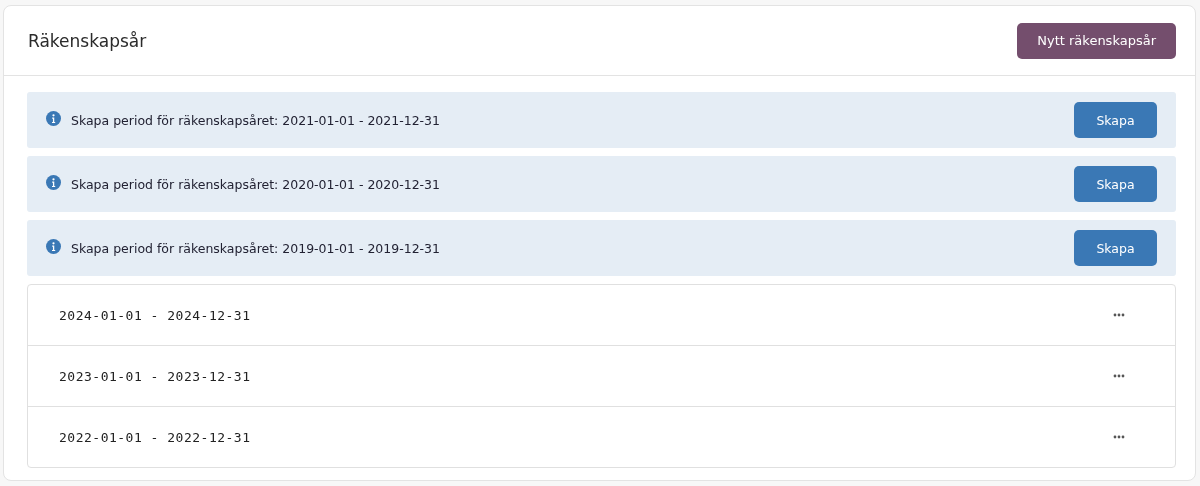  What do you see at coordinates (1096, 40) in the screenshot?
I see `new-fiscal-year-button: Nytt räkenskapsår` at bounding box center [1096, 40].